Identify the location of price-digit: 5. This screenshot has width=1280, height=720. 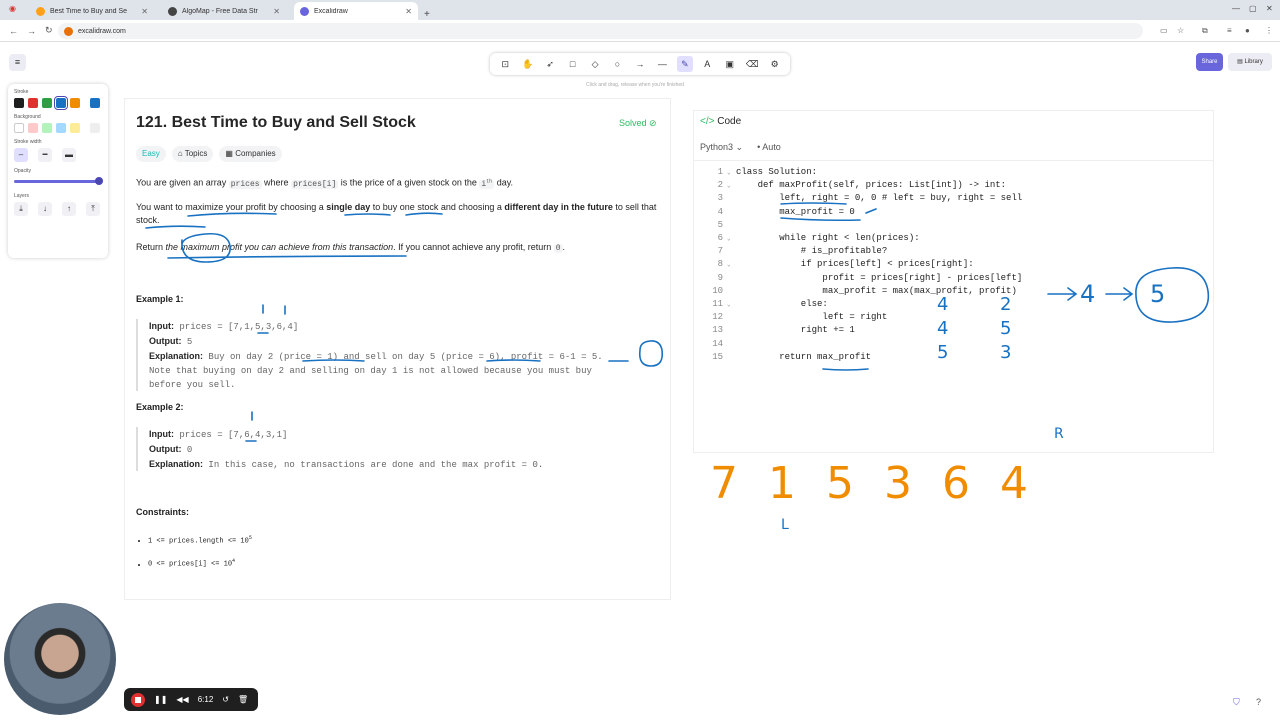
(840, 483).